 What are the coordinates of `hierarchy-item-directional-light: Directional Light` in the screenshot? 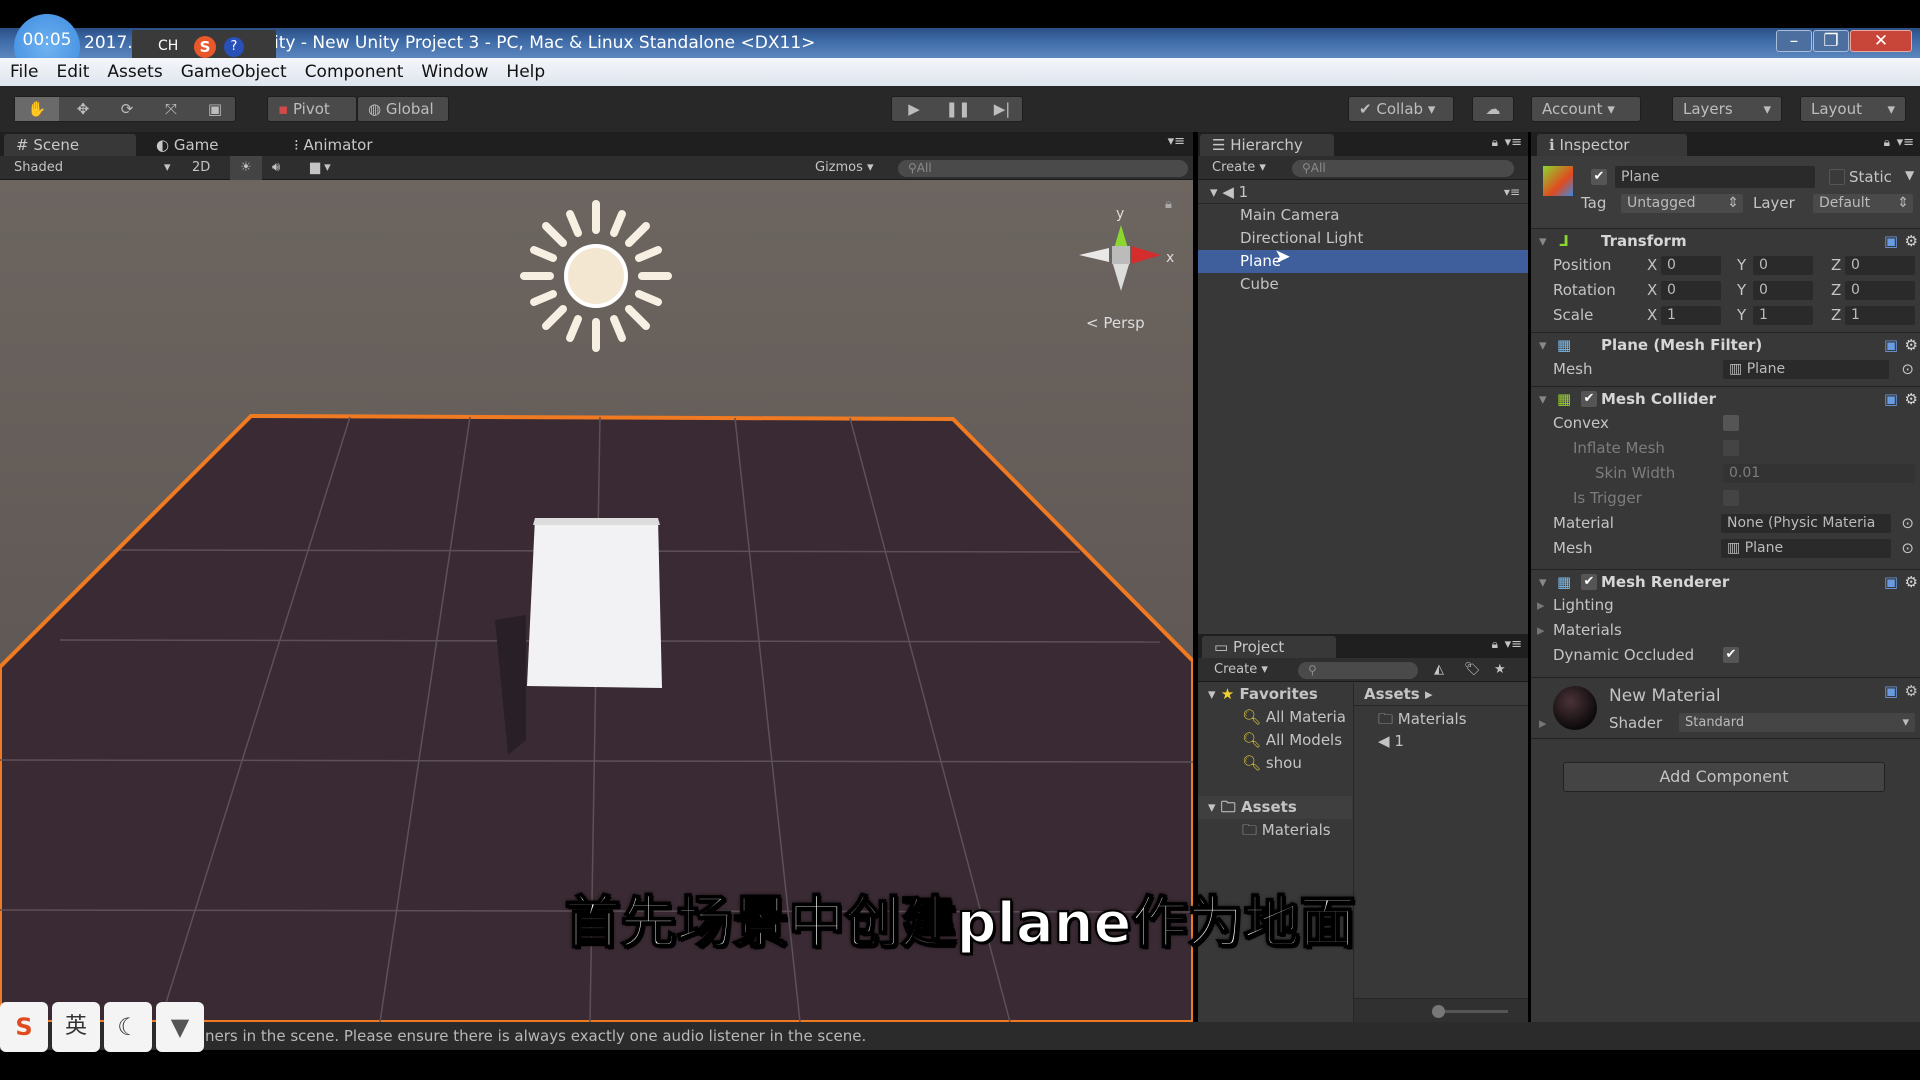 It's located at (1363, 238).